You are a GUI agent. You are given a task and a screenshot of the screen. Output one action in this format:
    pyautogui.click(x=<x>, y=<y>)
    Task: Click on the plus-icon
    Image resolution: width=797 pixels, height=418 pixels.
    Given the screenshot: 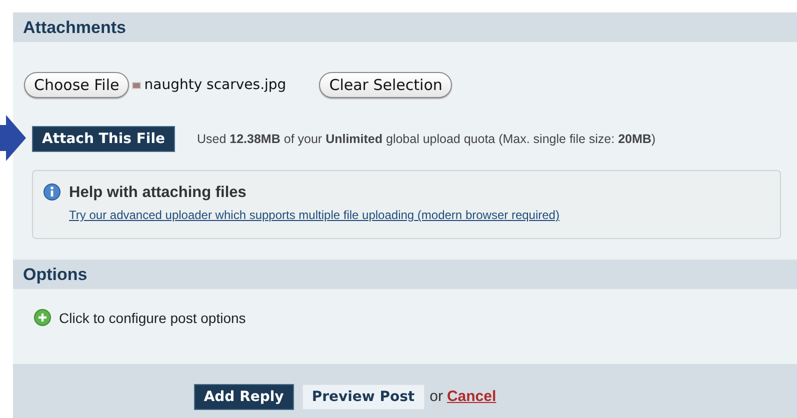 What is the action you would take?
    pyautogui.click(x=42, y=317)
    